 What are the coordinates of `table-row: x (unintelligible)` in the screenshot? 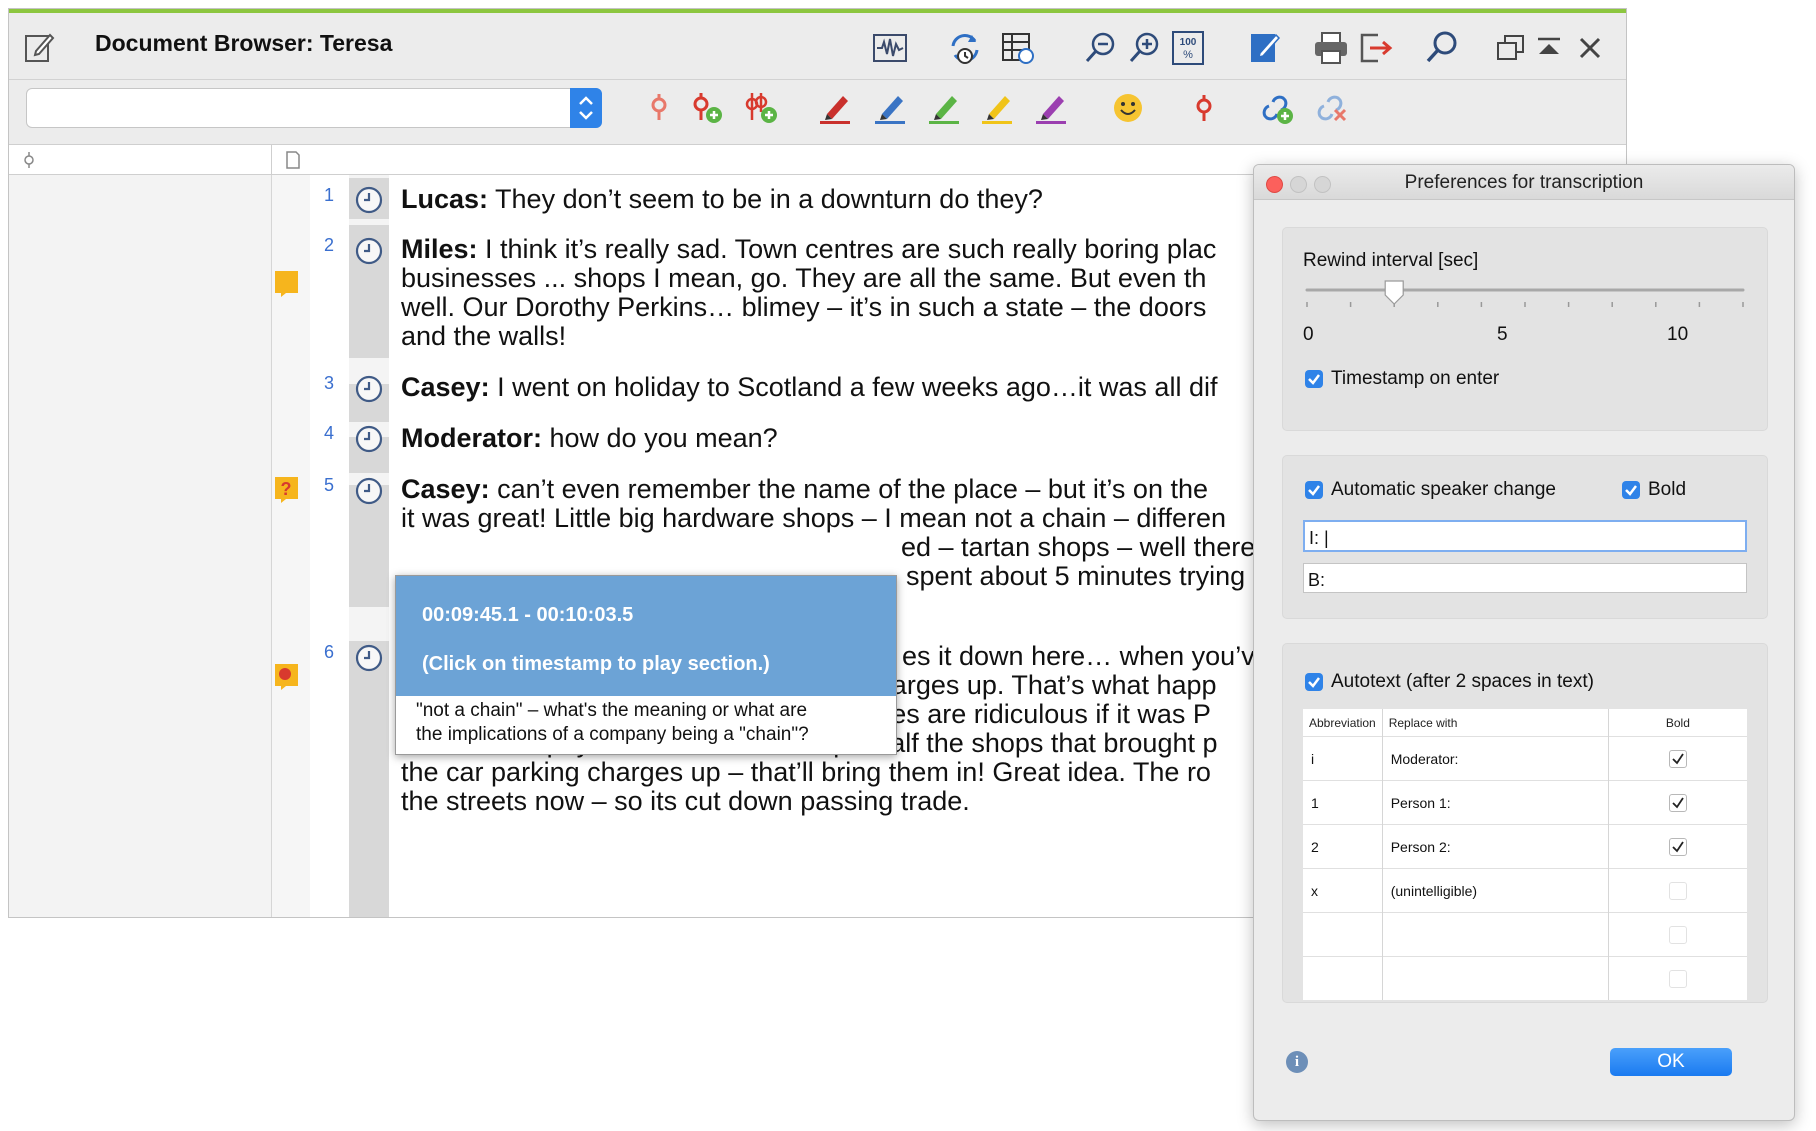 It's located at (1525, 890).